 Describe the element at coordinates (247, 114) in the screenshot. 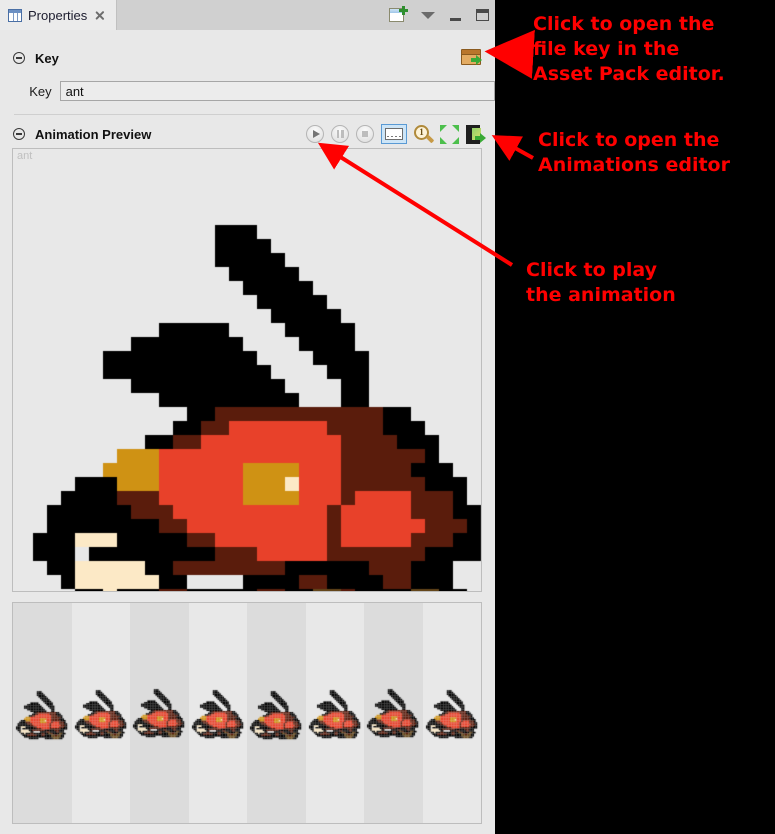

I see `section-divider` at that location.